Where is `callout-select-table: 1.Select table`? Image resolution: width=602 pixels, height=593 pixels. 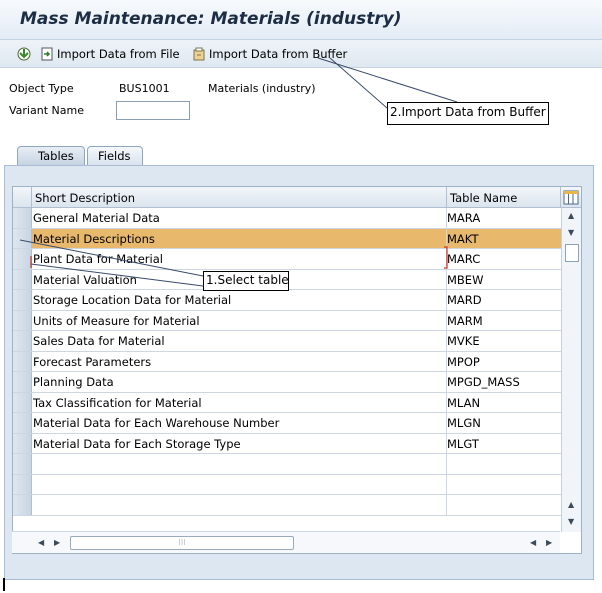 callout-select-table: 1.Select table is located at coordinates (246, 281).